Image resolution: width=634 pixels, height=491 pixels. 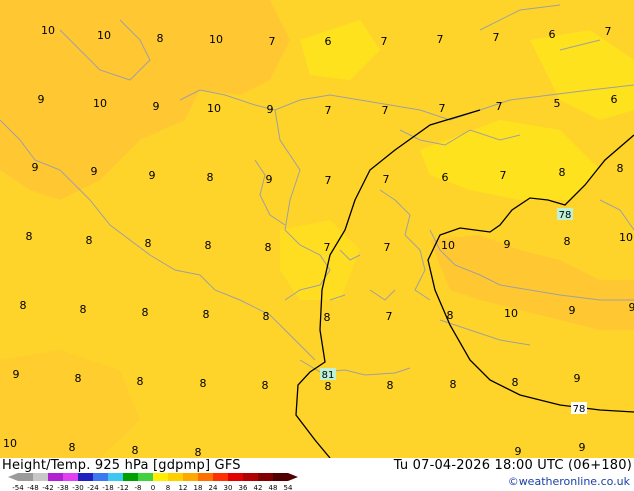 I want to click on contour-label-78-south: 78, so click(x=579, y=408).